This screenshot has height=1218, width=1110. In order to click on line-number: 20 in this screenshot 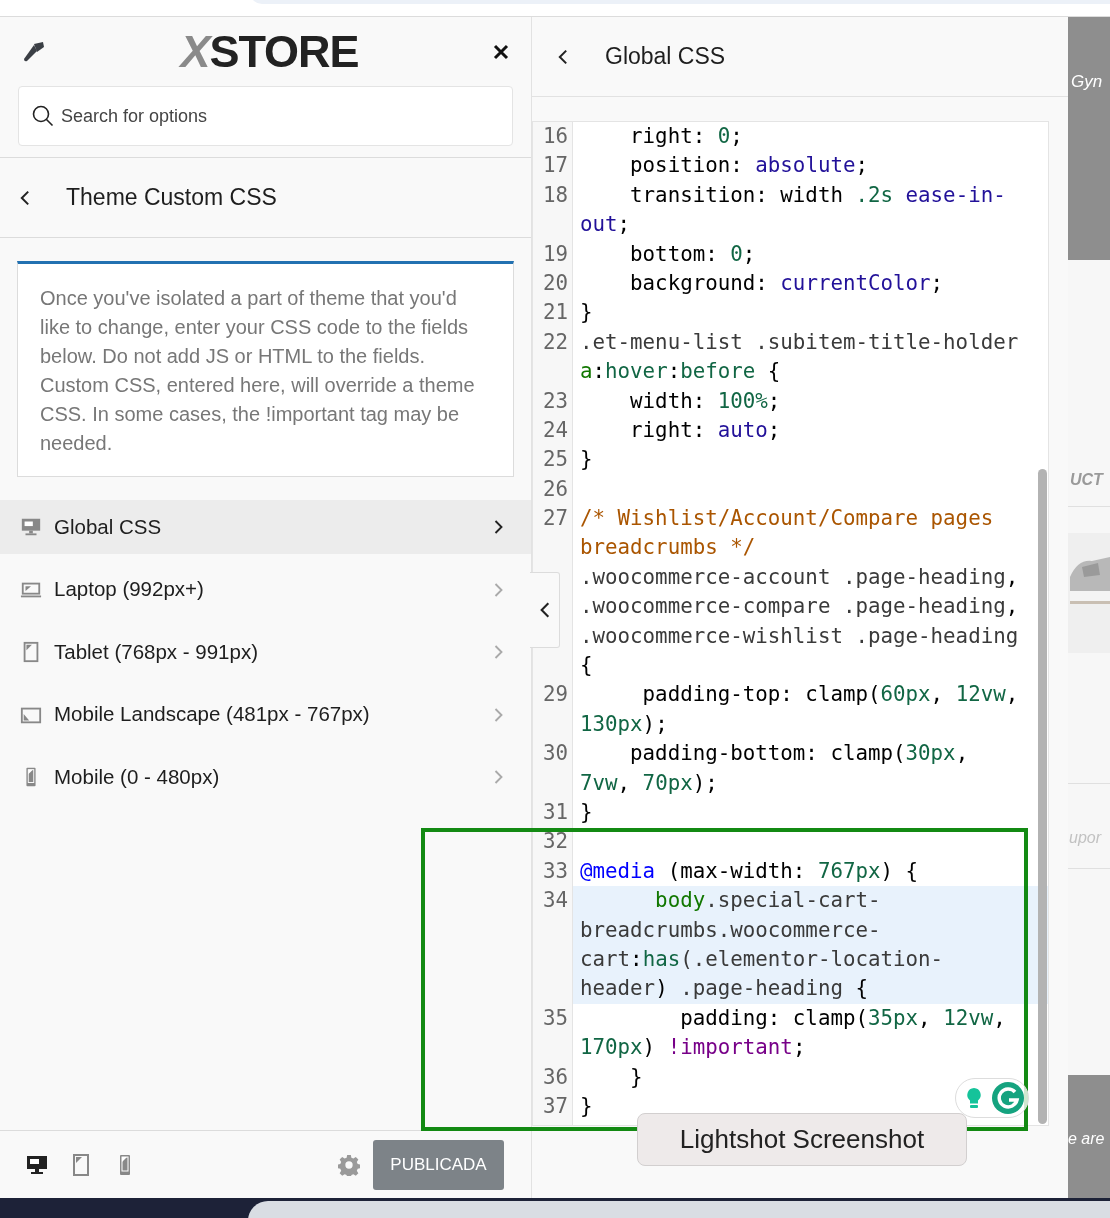, I will do `click(555, 282)`.